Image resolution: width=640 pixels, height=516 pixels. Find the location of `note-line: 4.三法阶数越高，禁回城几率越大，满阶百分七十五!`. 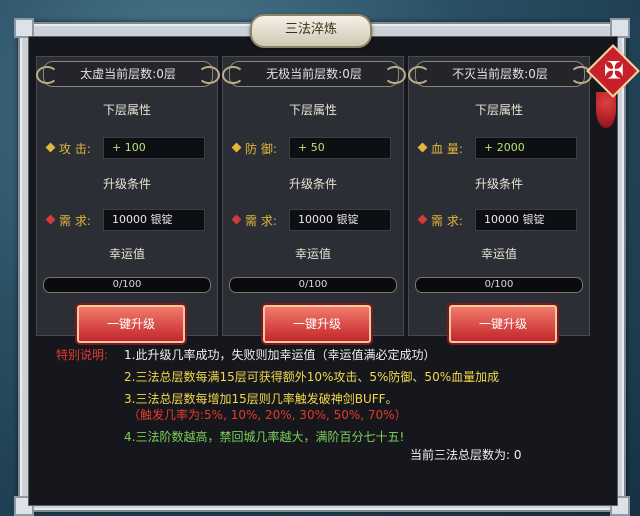

note-line: 4.三法阶数越高，禁回城几率越大，满阶百分七十五! is located at coordinates (264, 437).